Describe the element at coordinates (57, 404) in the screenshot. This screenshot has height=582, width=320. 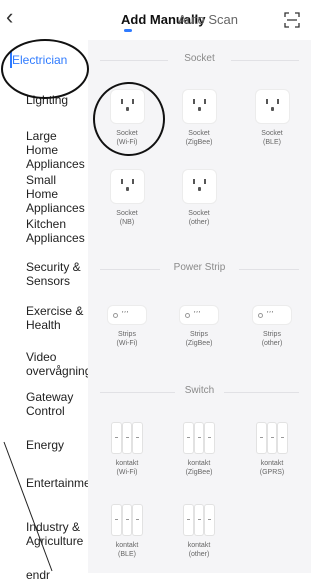
I see `sidebar-item-gateway-control: Gateway Control` at that location.